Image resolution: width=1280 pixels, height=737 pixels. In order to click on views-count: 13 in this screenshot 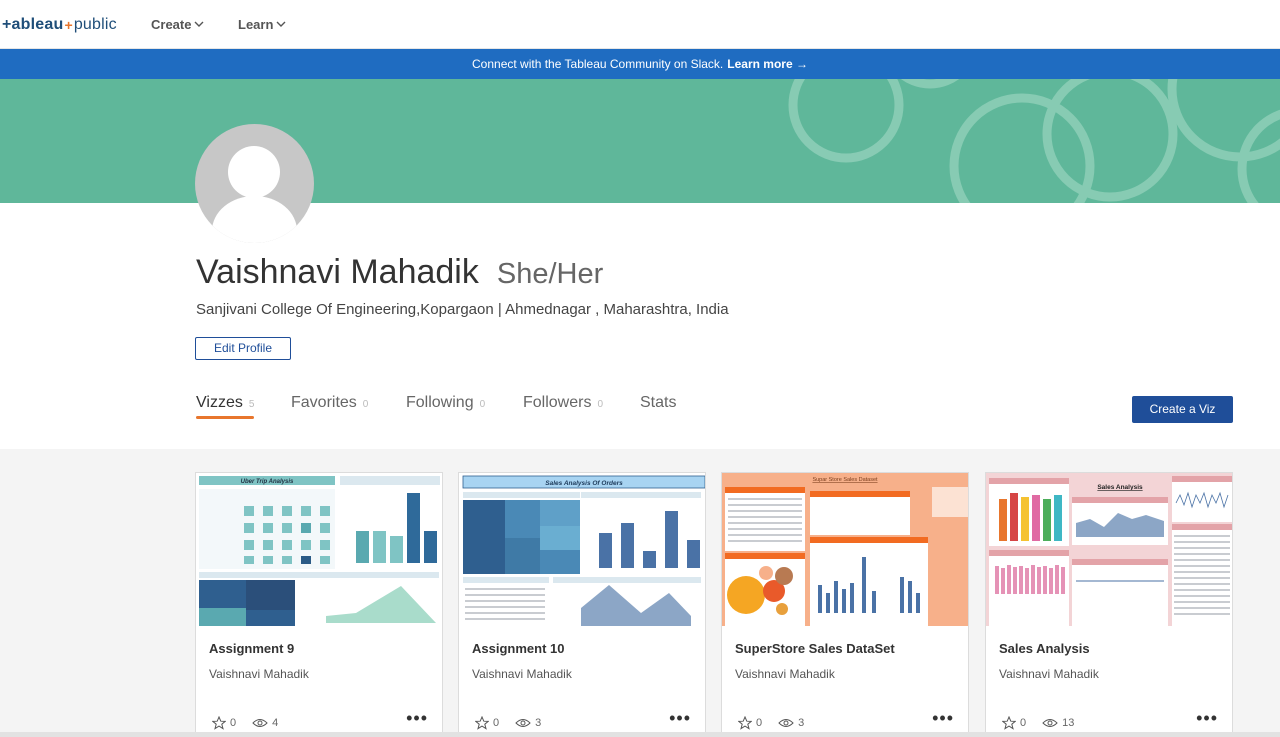, I will do `click(1068, 723)`.